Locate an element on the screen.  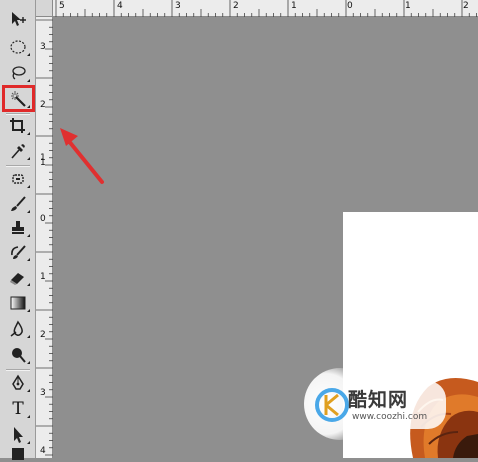
clone-stamp-tool-icon is located at coordinates (18, 227).